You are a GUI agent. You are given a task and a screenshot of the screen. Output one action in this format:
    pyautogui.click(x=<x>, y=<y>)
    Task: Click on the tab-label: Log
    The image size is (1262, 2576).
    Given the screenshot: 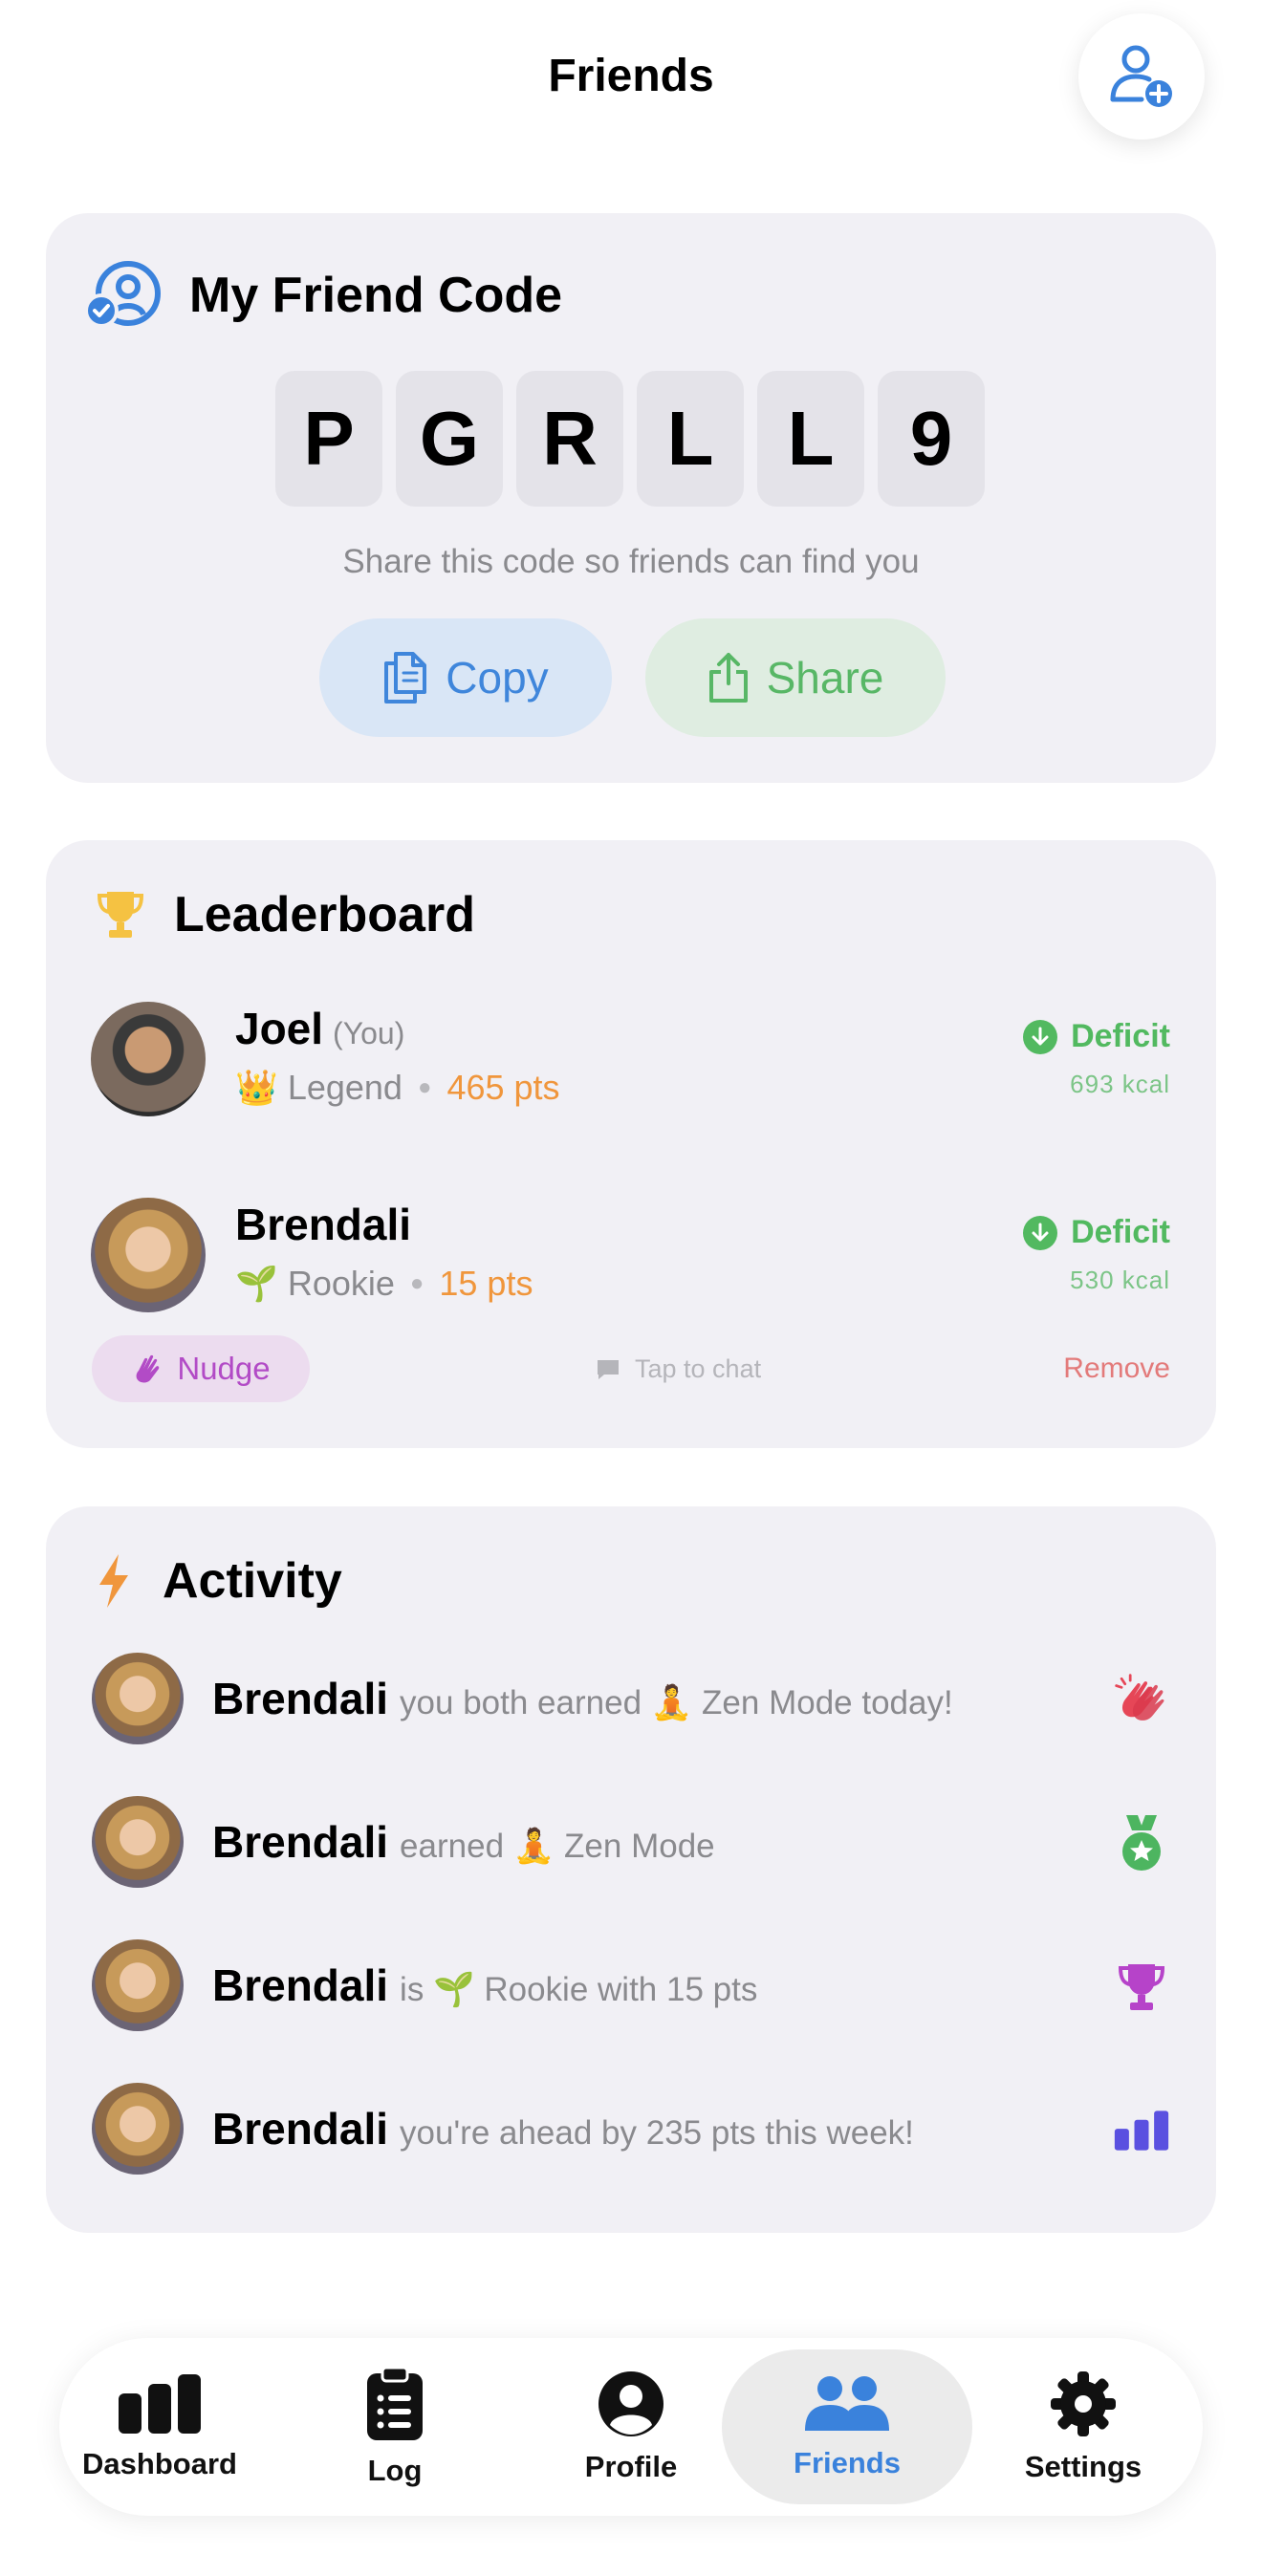 What is the action you would take?
    pyautogui.click(x=395, y=2471)
    